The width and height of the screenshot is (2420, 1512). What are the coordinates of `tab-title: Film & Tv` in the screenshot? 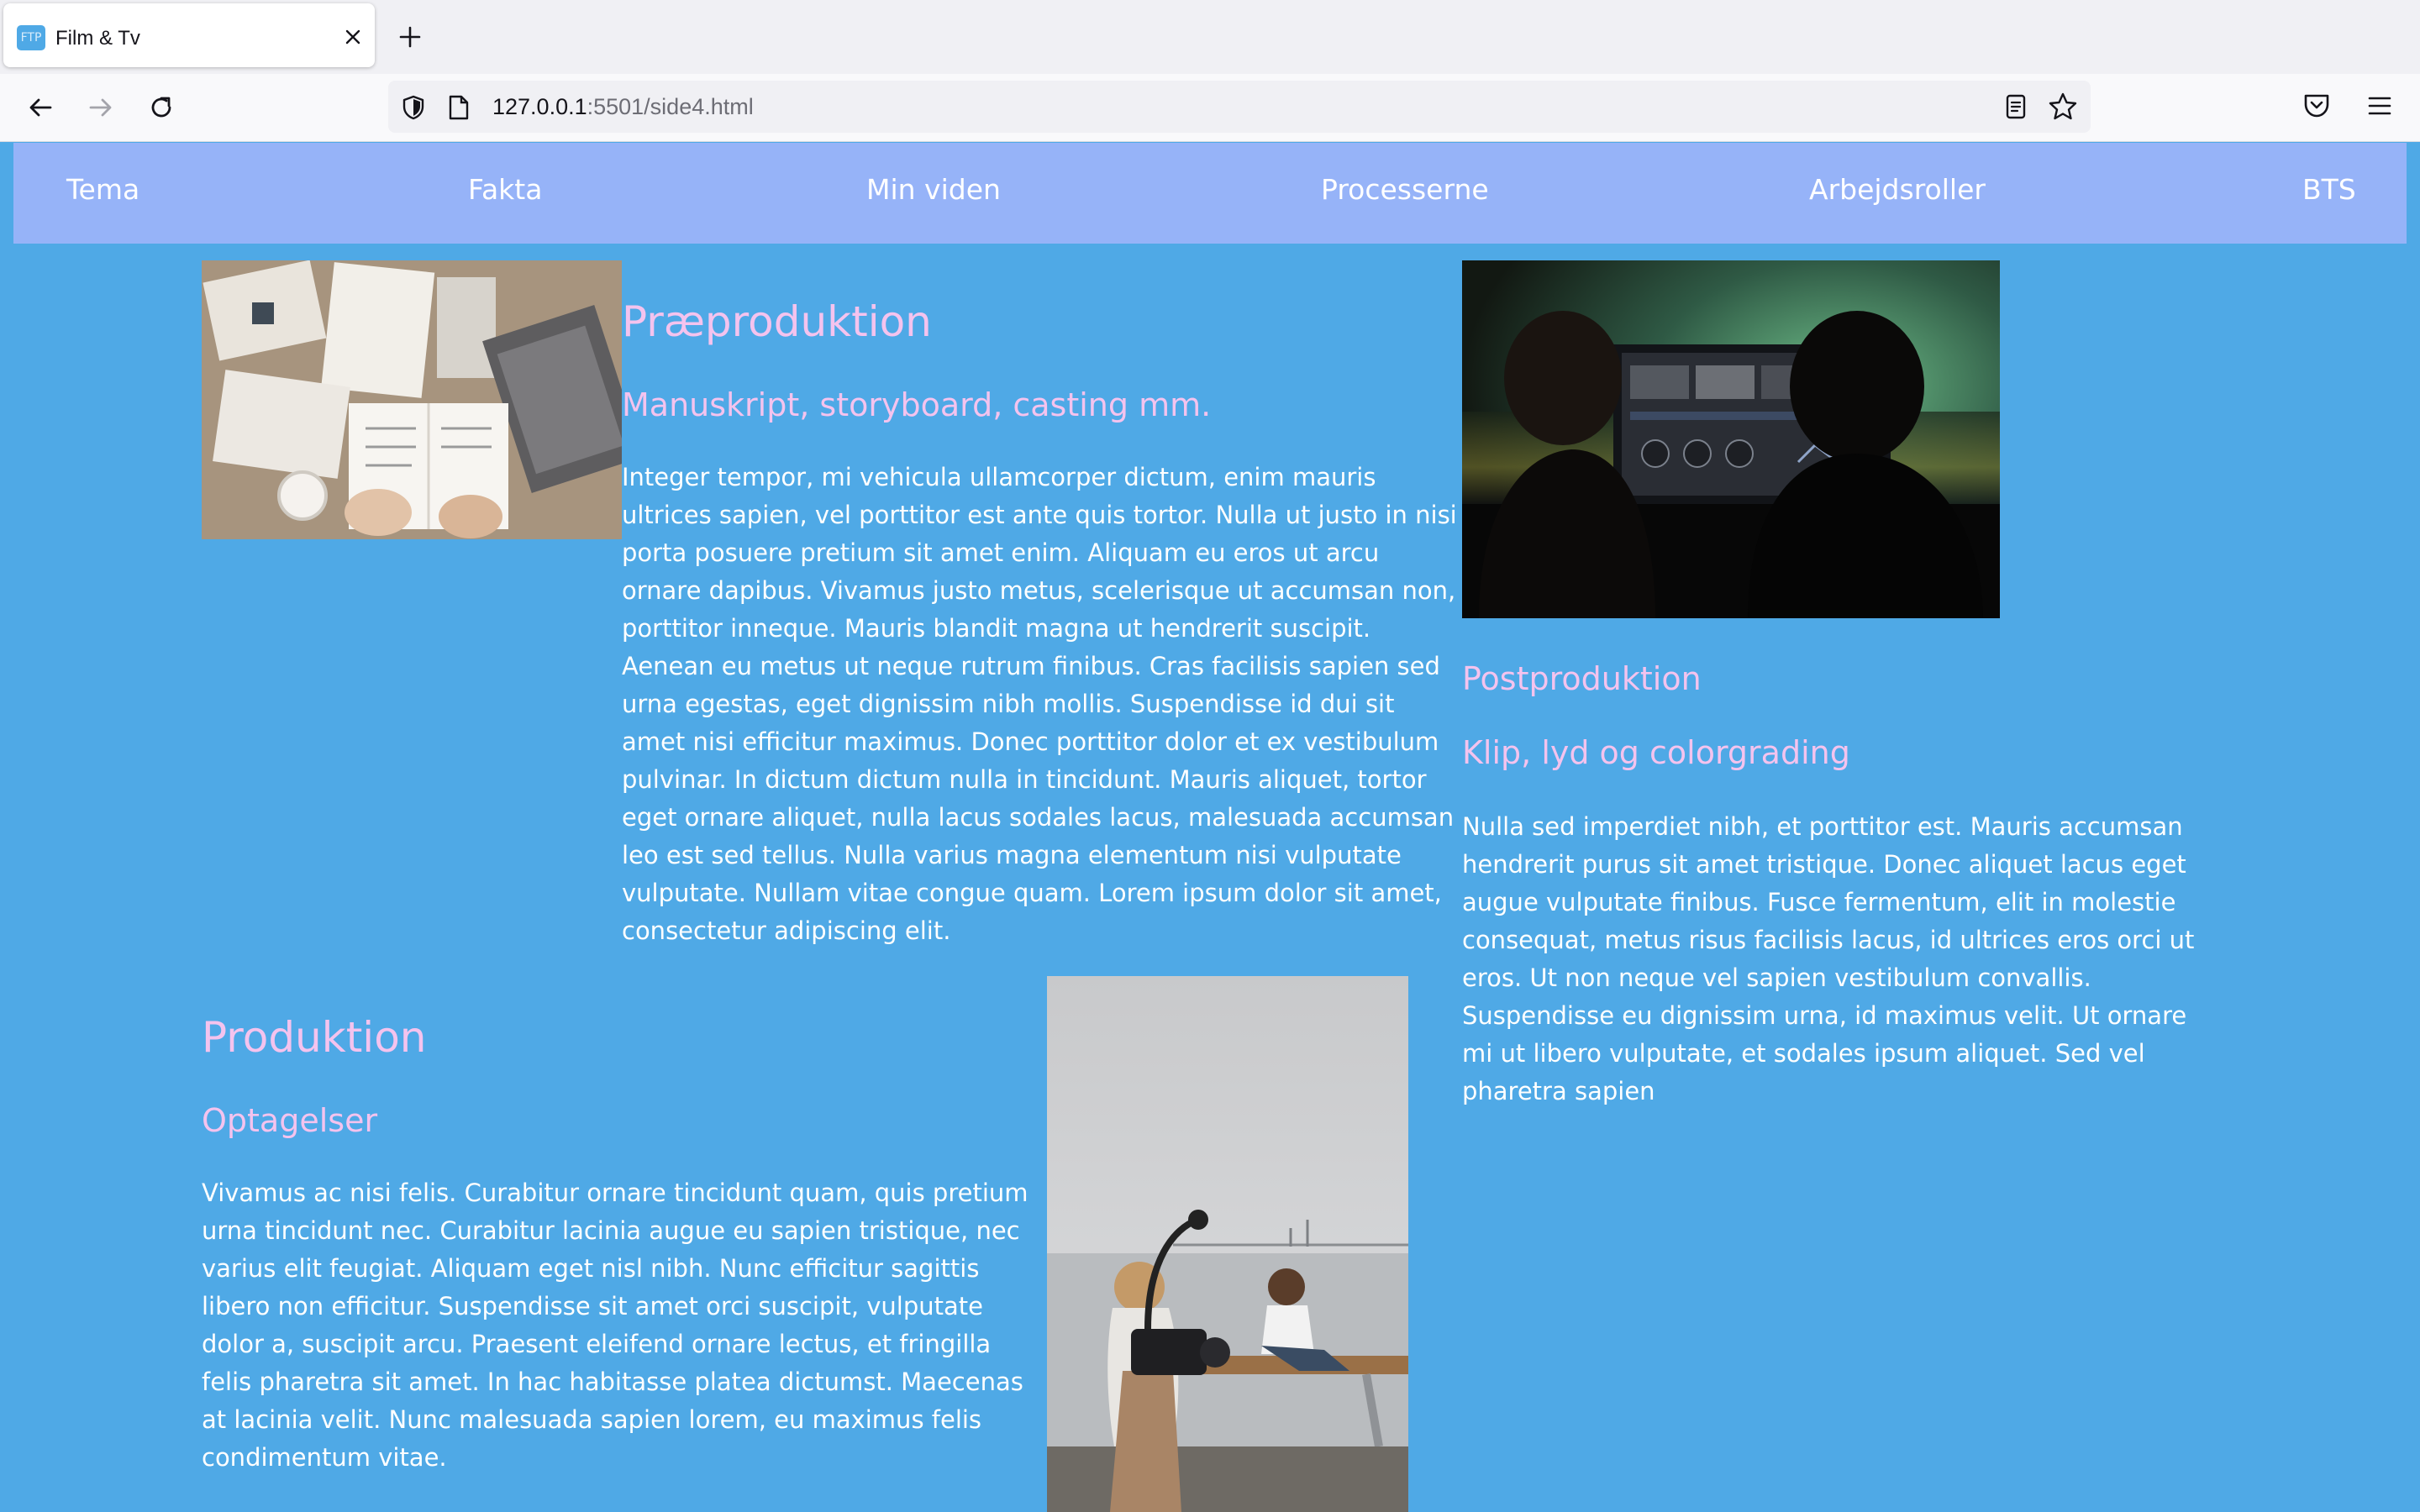 It's located at (97, 38).